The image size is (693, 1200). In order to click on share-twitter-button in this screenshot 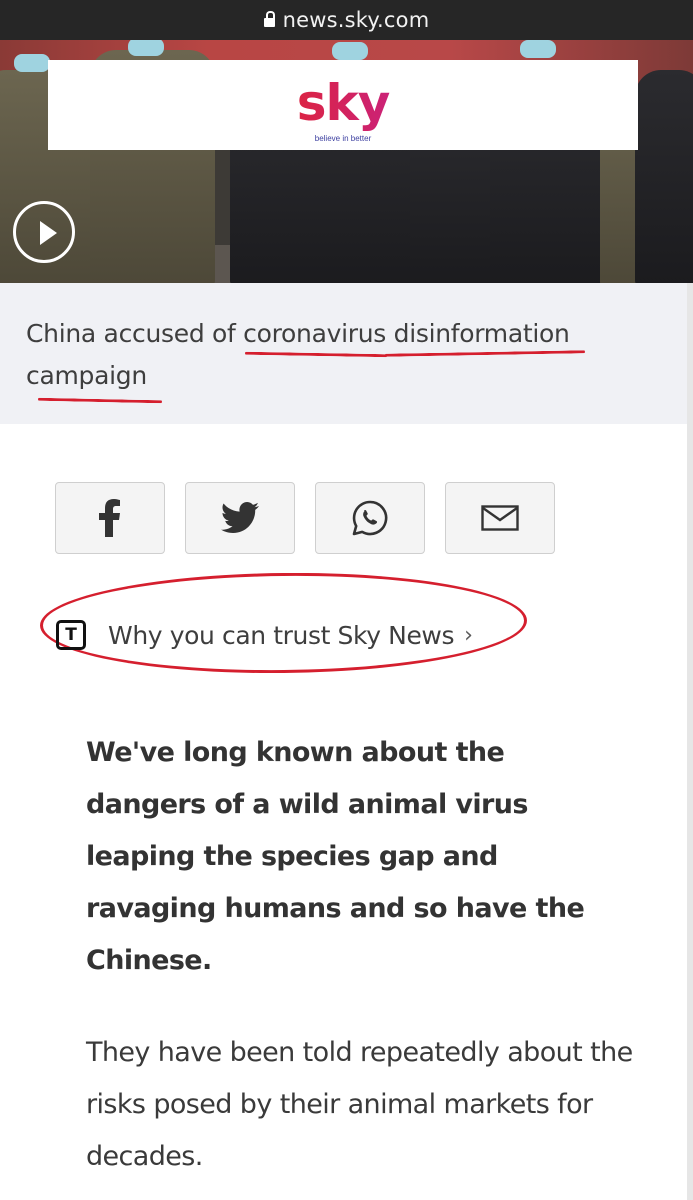, I will do `click(240, 518)`.